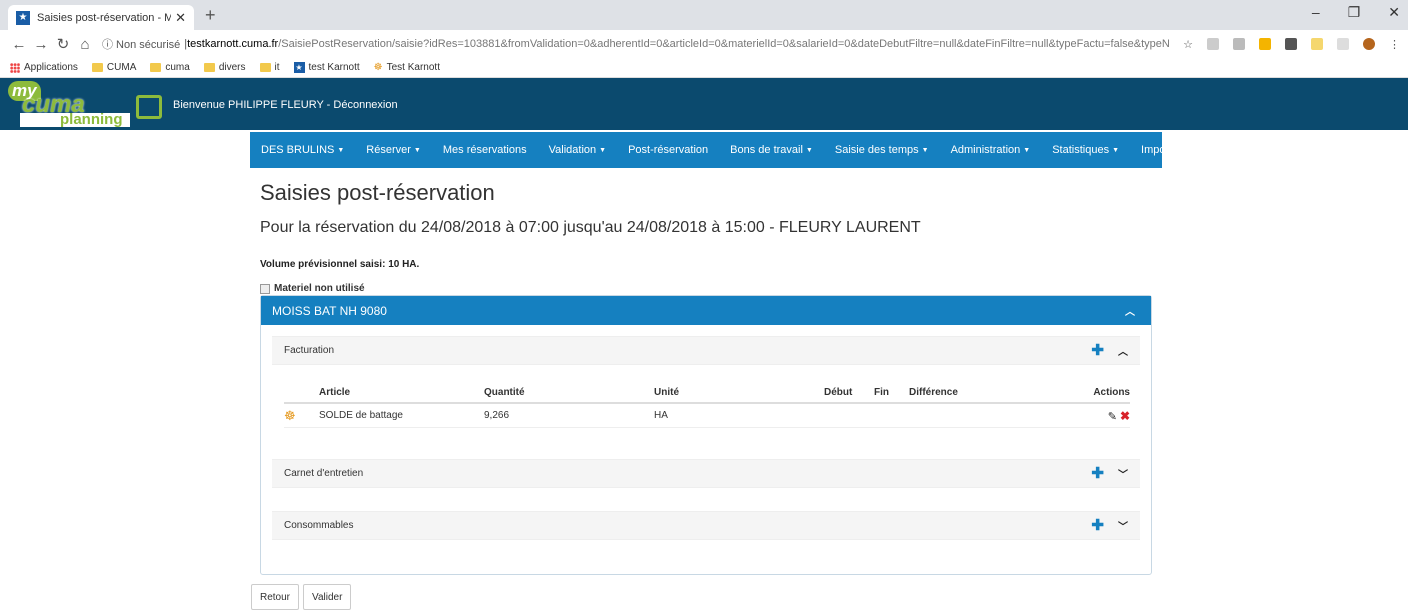 The image size is (1408, 610). What do you see at coordinates (1181, 150) in the screenshot?
I see `nav-import-karnott: Import Karnott ▼` at bounding box center [1181, 150].